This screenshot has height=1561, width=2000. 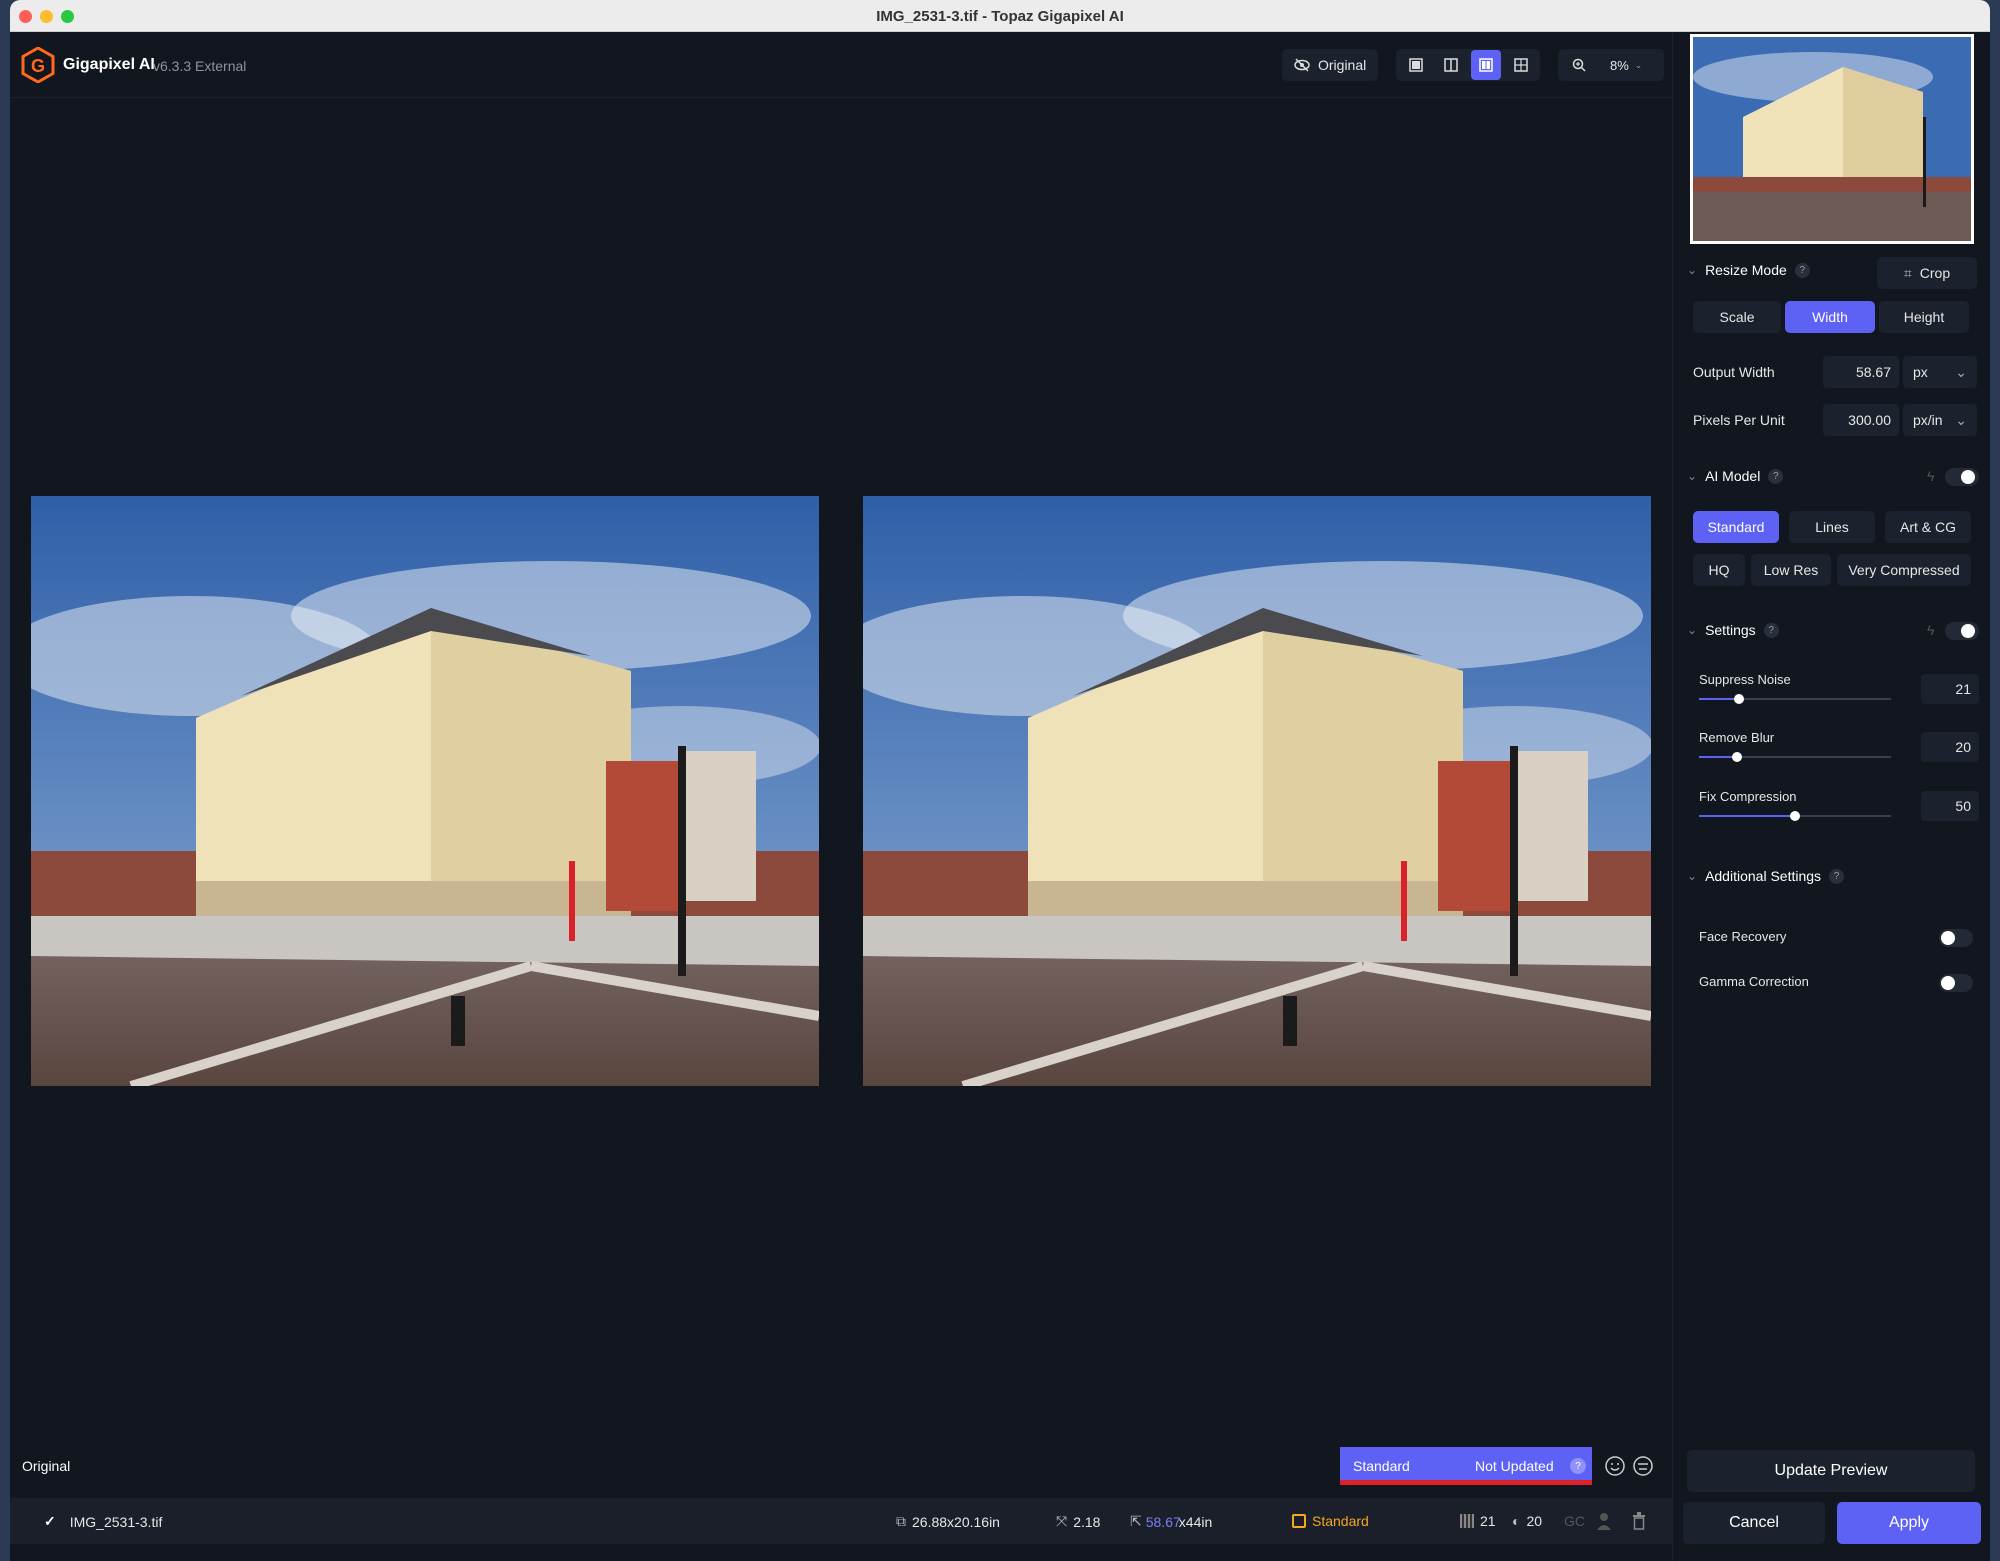 What do you see at coordinates (1962, 477) in the screenshot?
I see `ai-model-toggle` at bounding box center [1962, 477].